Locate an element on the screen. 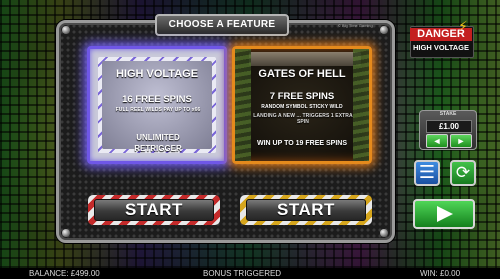  start-high-voltage-button: START is located at coordinates (154, 210).